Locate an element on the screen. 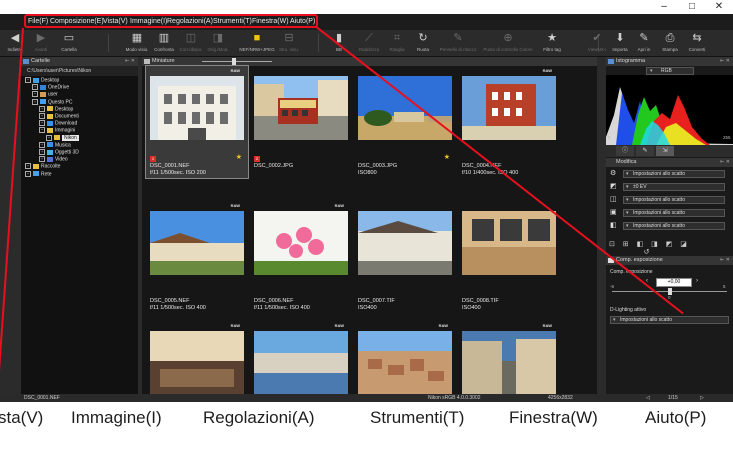 The image size is (733, 452). toolbar-pennello-di-ritocco-button: ✎ Pennello di ritocco is located at coordinates (458, 43).